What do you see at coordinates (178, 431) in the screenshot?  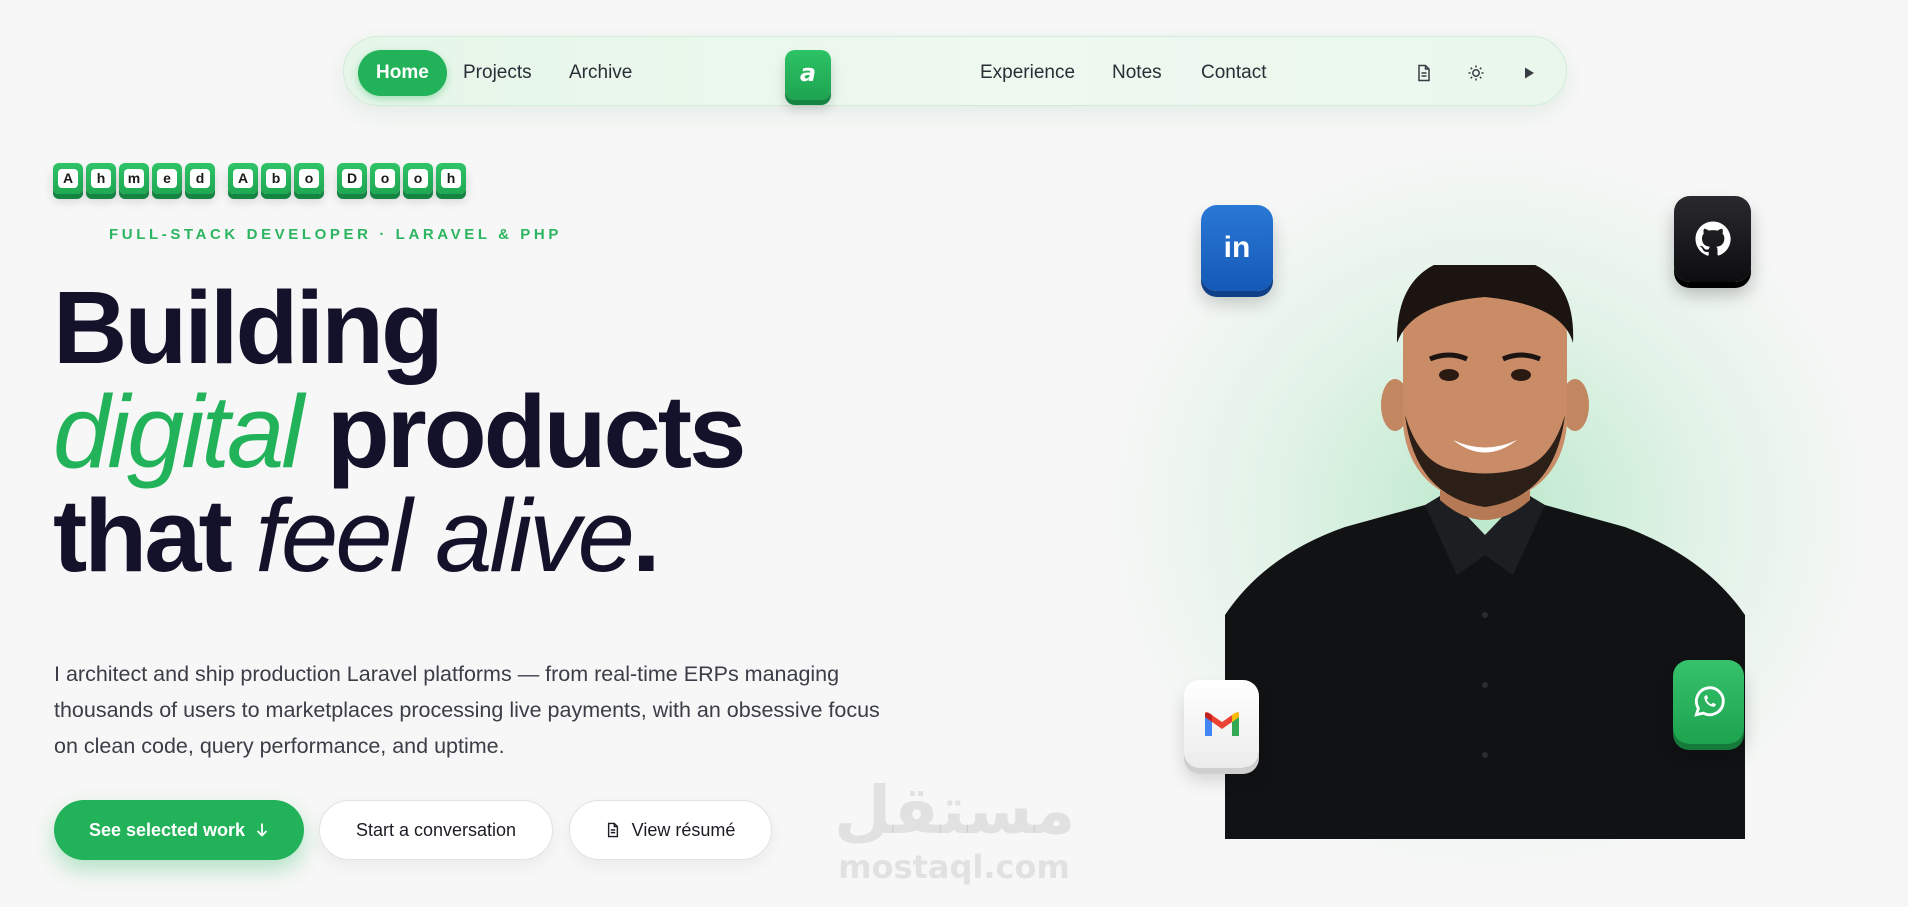 I see `headline-accent: digital` at bounding box center [178, 431].